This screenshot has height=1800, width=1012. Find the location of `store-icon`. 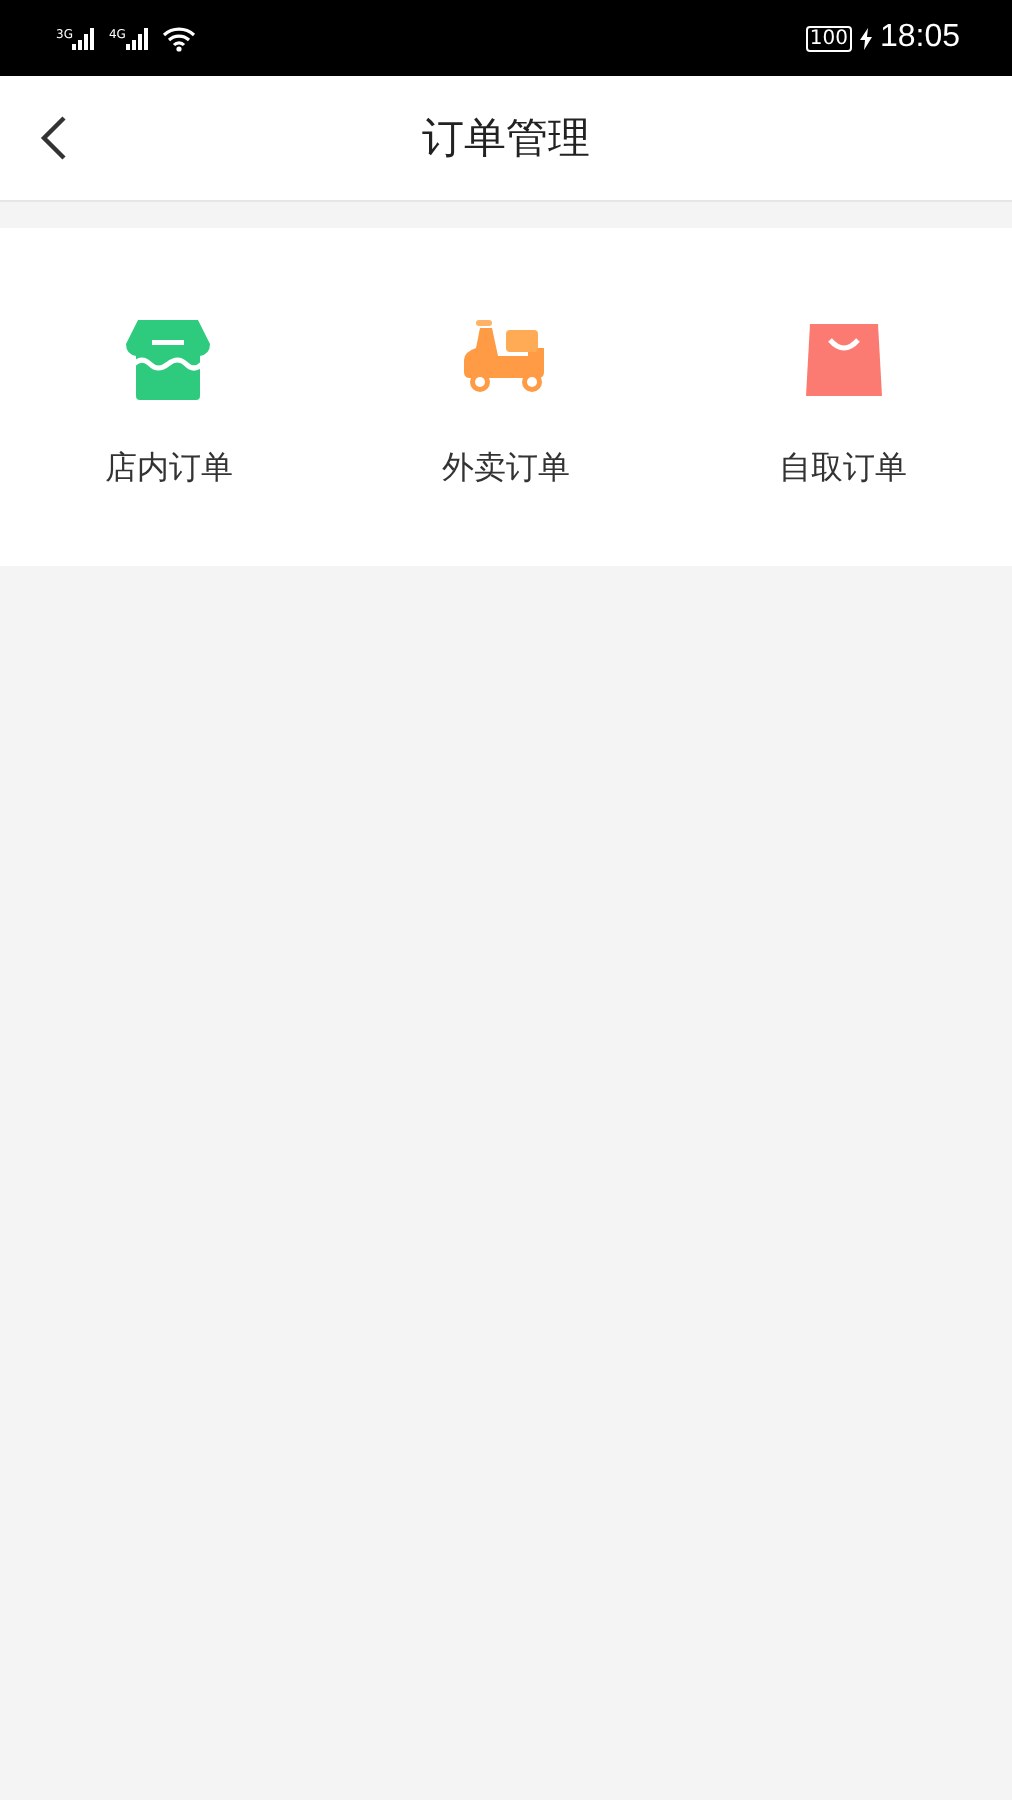

store-icon is located at coordinates (168, 360).